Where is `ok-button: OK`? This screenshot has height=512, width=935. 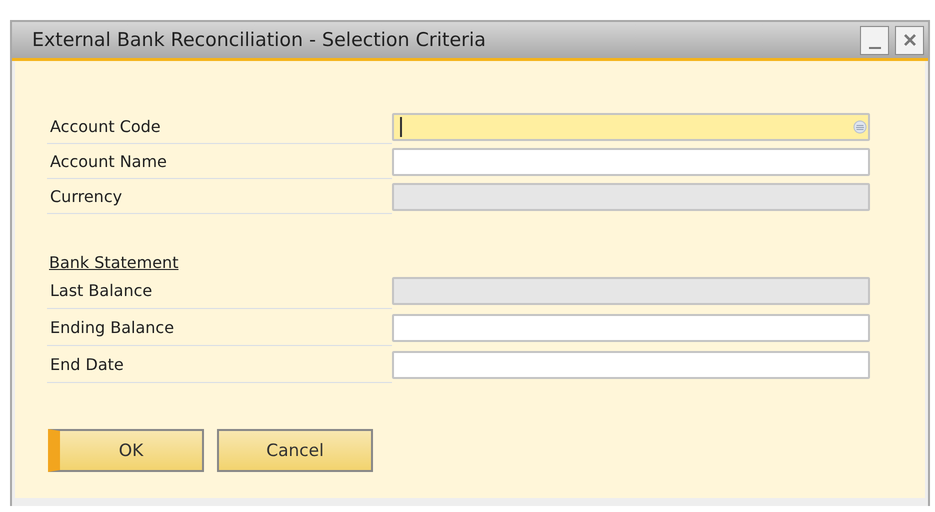
ok-button: OK is located at coordinates (126, 450).